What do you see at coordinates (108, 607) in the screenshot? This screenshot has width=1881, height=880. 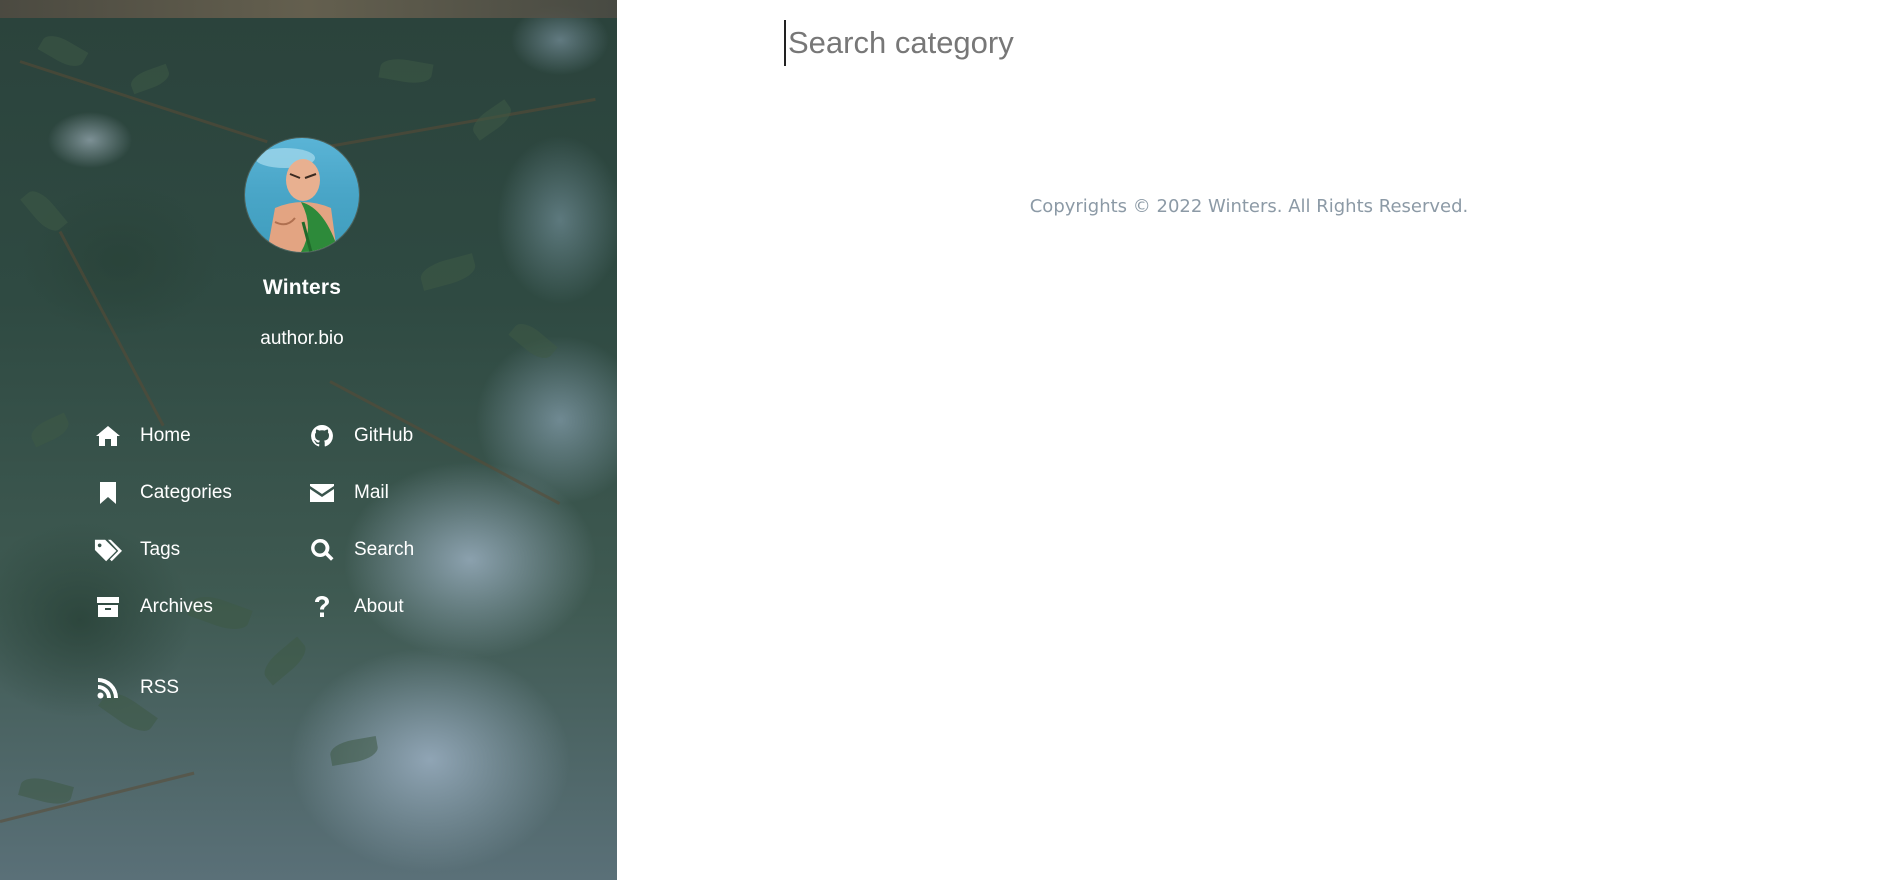 I see `archive-icon` at bounding box center [108, 607].